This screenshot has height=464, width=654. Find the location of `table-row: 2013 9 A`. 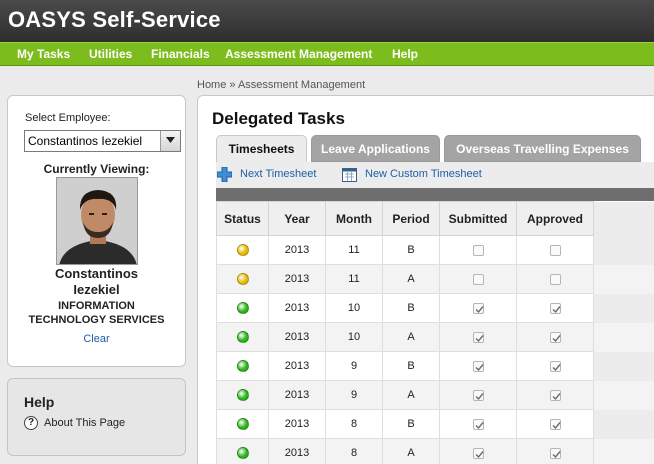

table-row: 2013 9 A is located at coordinates (435, 395).